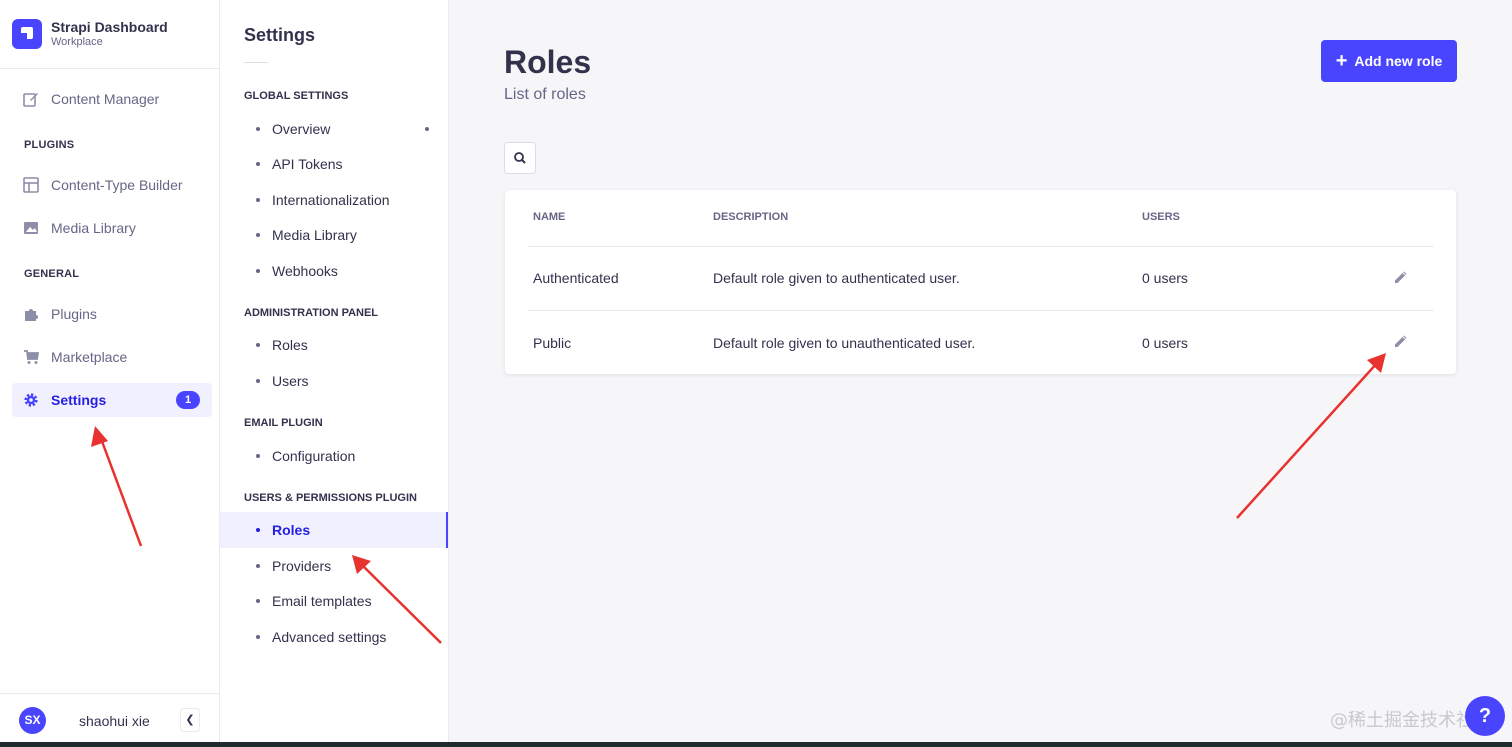 The width and height of the screenshot is (1512, 747). Describe the element at coordinates (331, 200) in the screenshot. I see `subnav-internationalization-label: Internationalization` at that location.